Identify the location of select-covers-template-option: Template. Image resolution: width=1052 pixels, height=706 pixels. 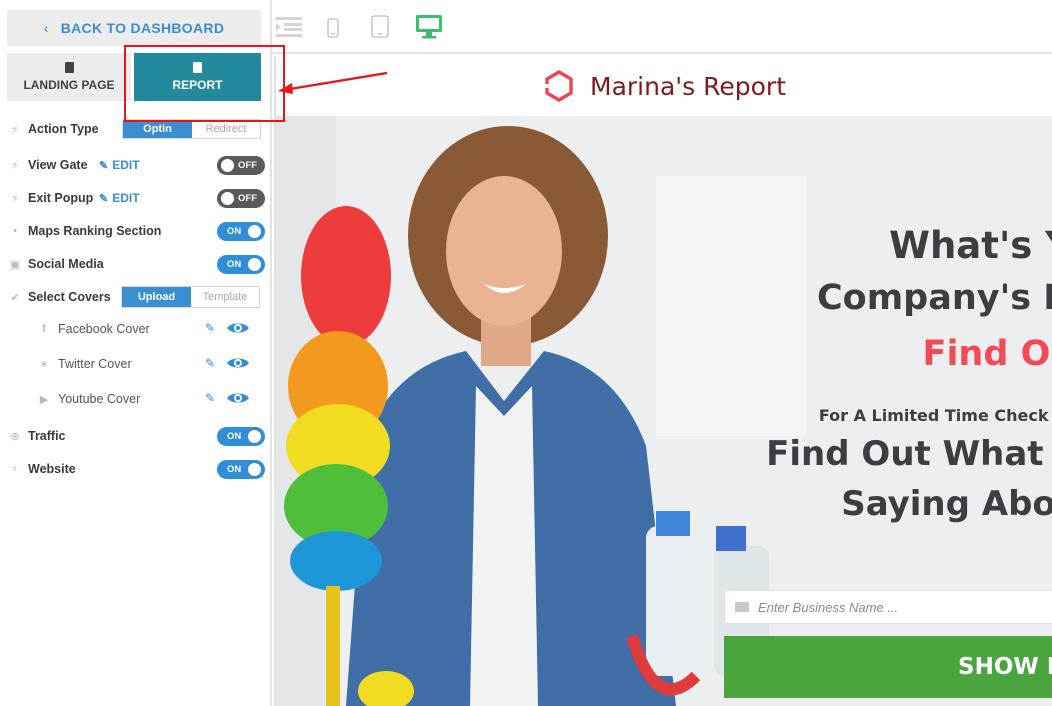
(225, 297).